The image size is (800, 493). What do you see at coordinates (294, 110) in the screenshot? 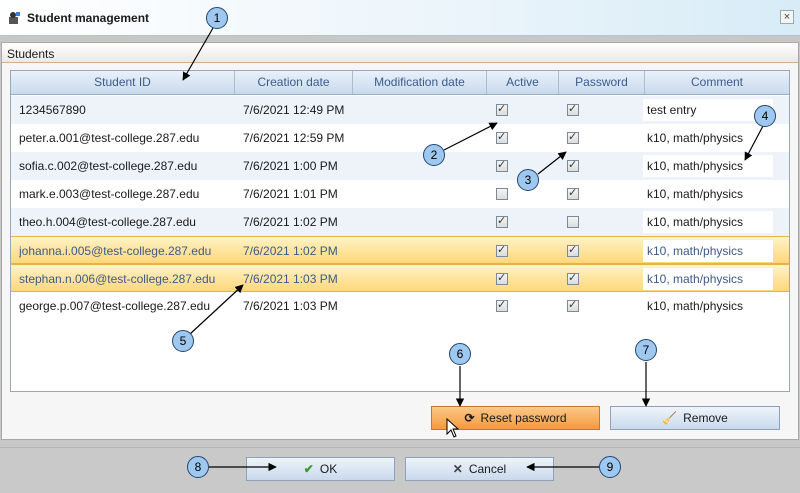
I see `creation-date-cell: 7/6/2021 12:49 PM` at bounding box center [294, 110].